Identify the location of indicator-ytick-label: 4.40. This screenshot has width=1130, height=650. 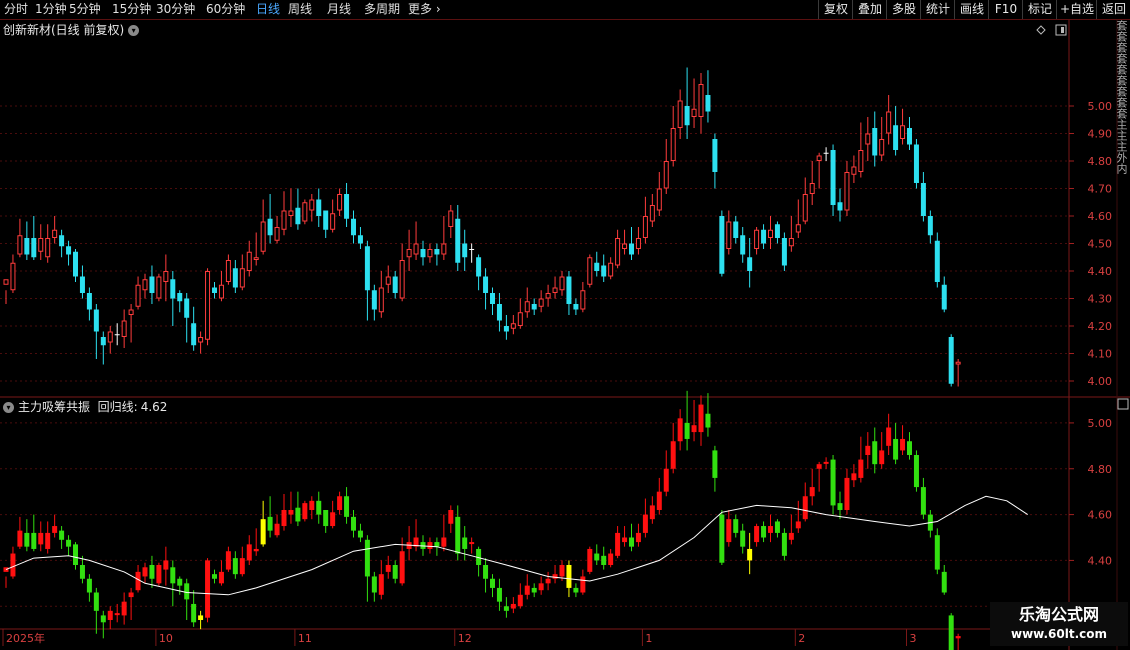
(1100, 560).